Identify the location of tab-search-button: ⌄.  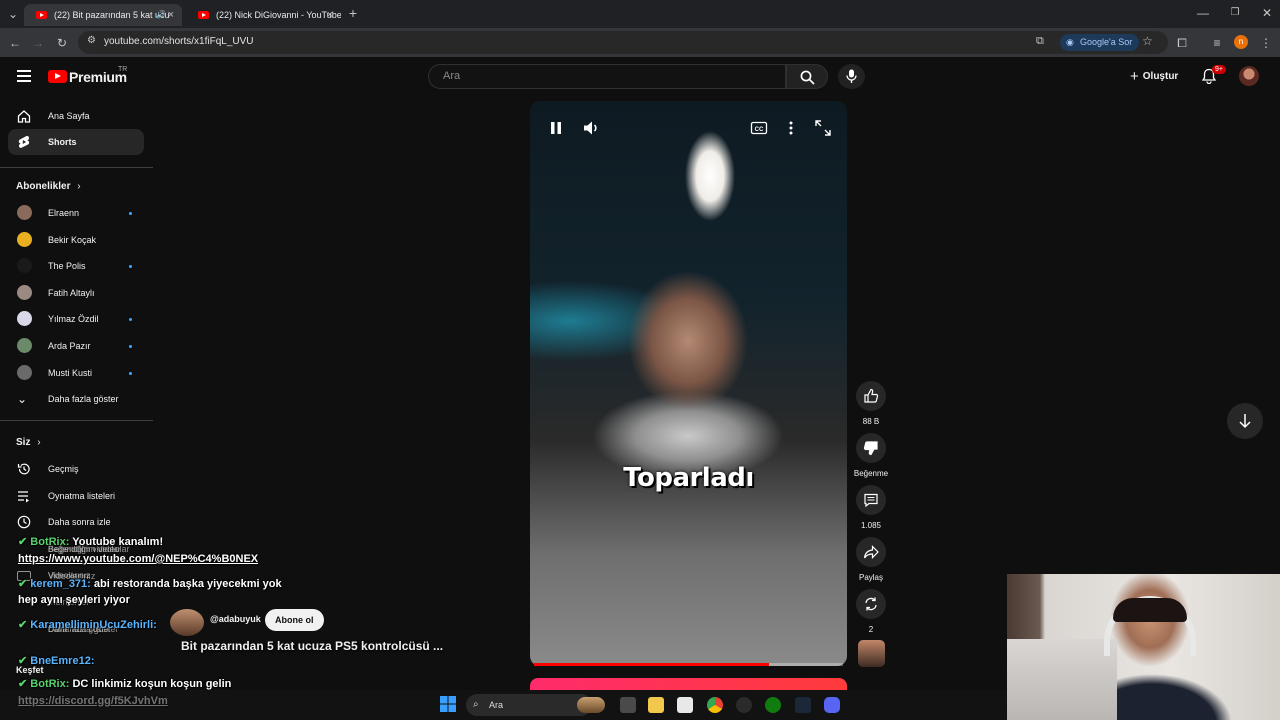
(13, 14).